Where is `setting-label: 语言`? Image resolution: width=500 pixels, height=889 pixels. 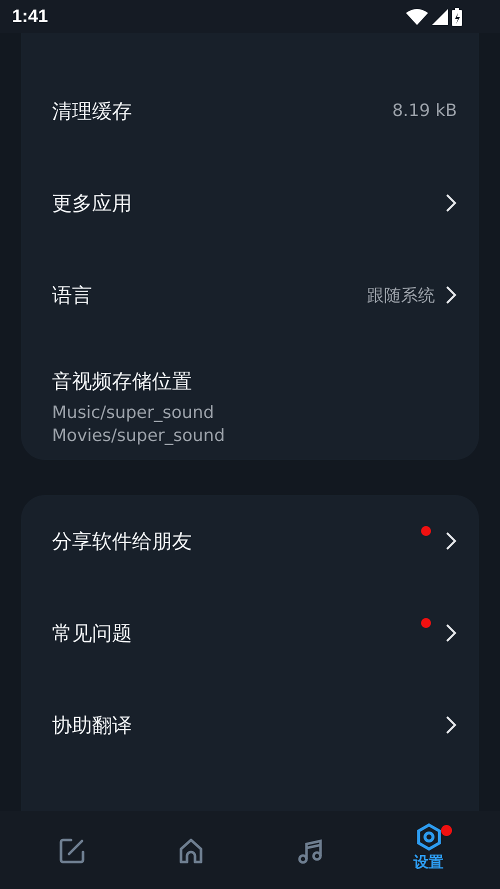
setting-label: 语言 is located at coordinates (72, 295).